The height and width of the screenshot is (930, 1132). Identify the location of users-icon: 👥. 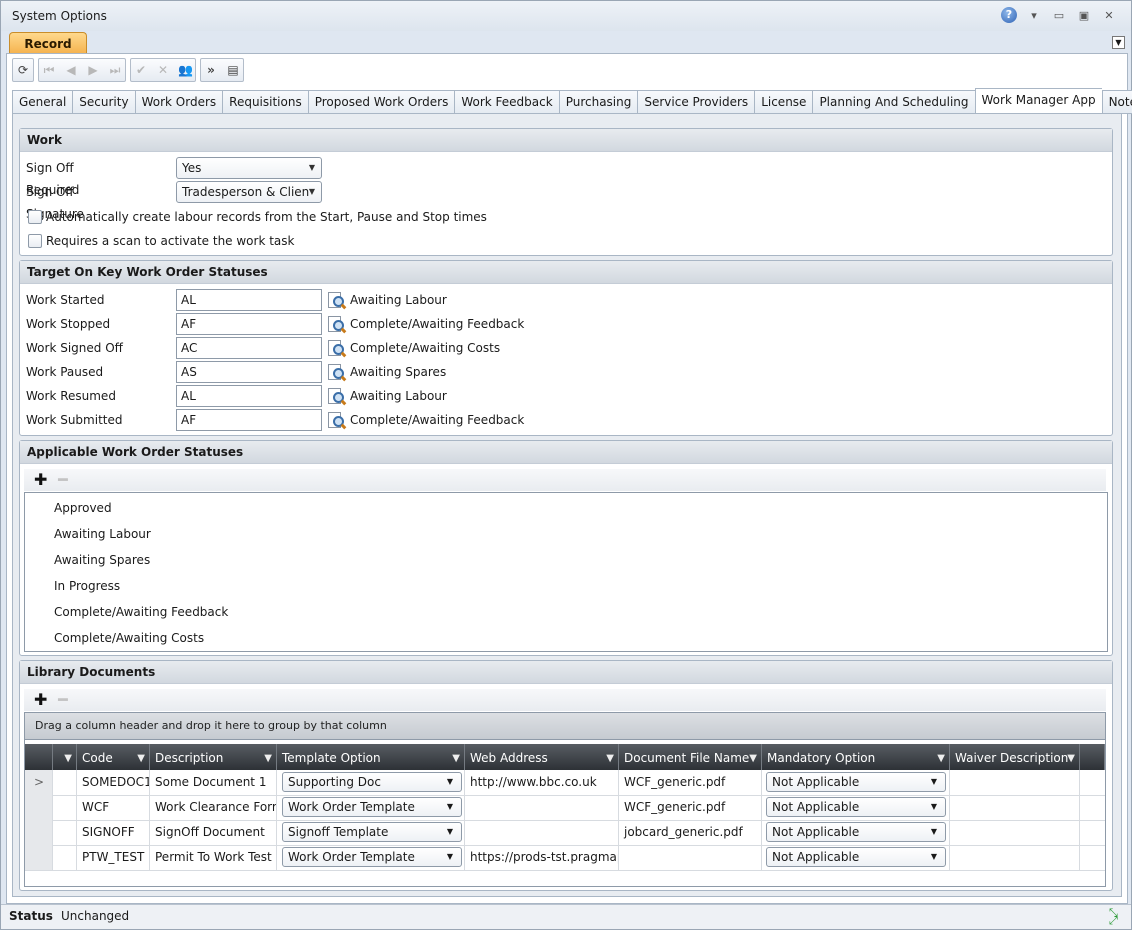
(185, 70).